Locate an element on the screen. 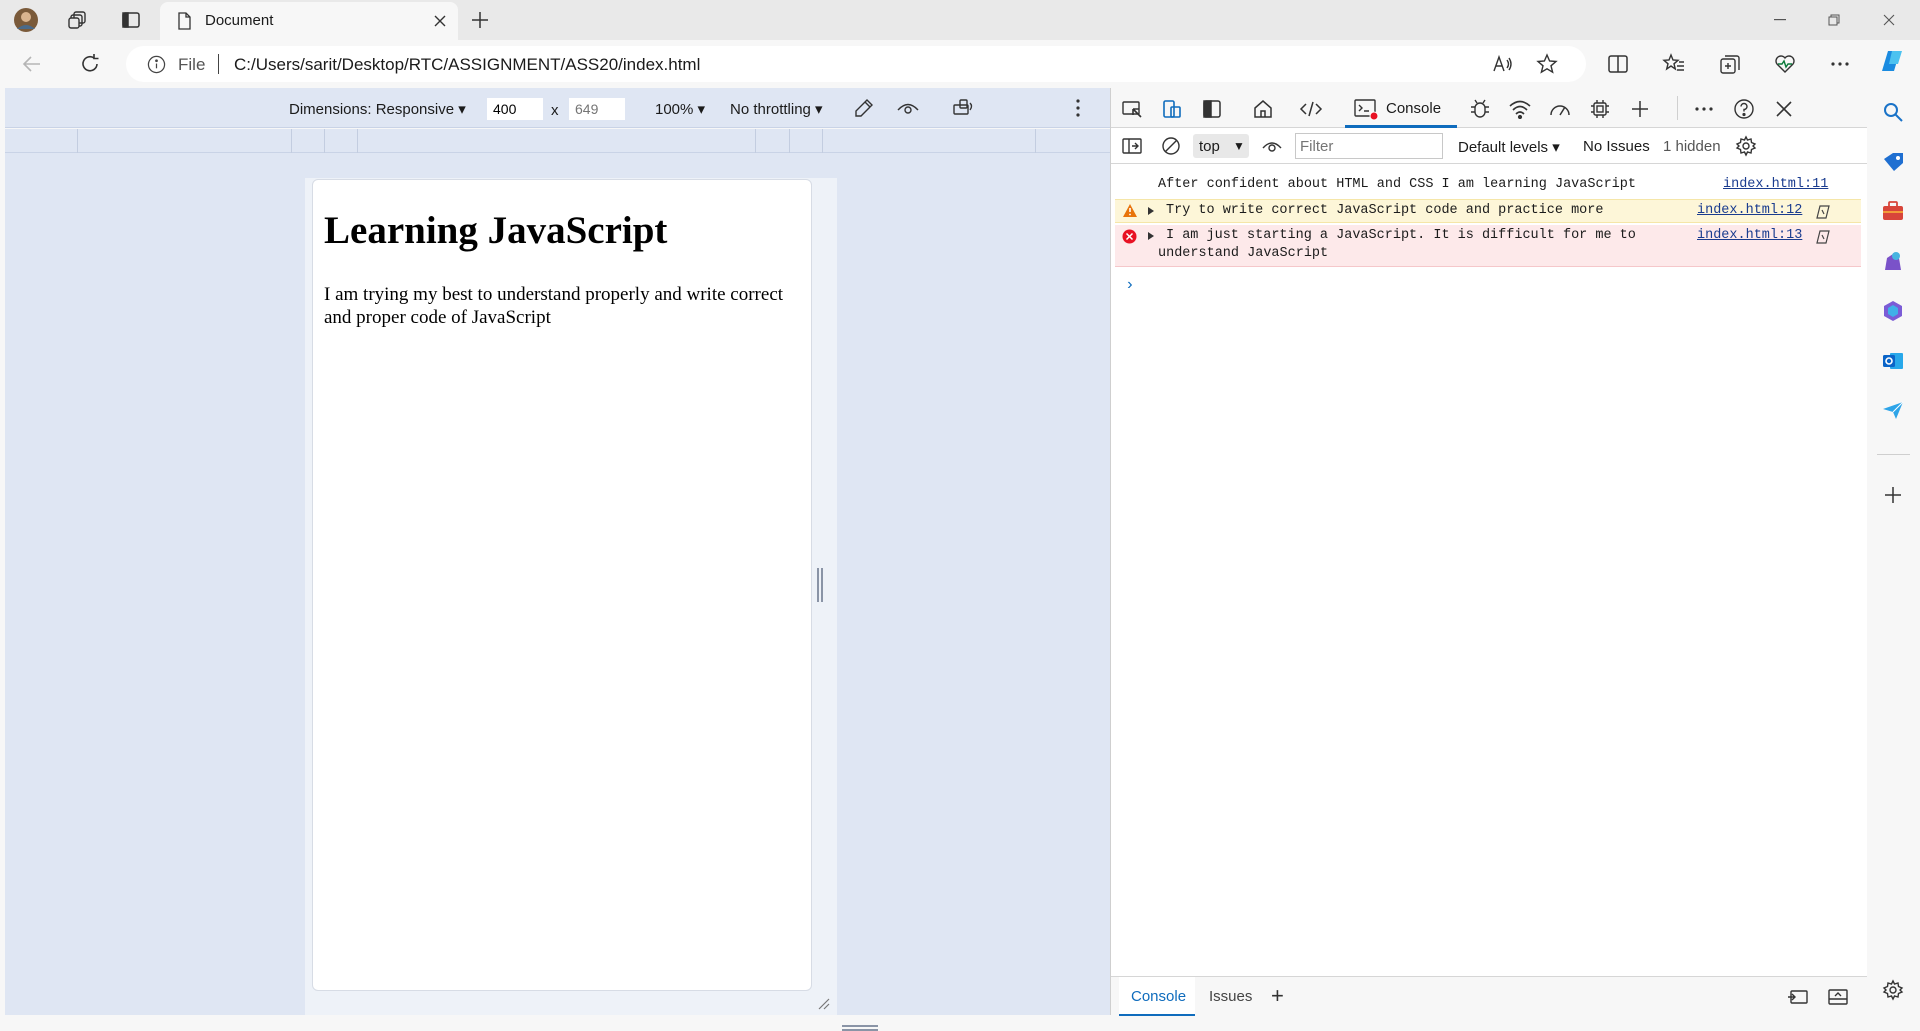  message-source-link: index.html:12 is located at coordinates (1749, 211).